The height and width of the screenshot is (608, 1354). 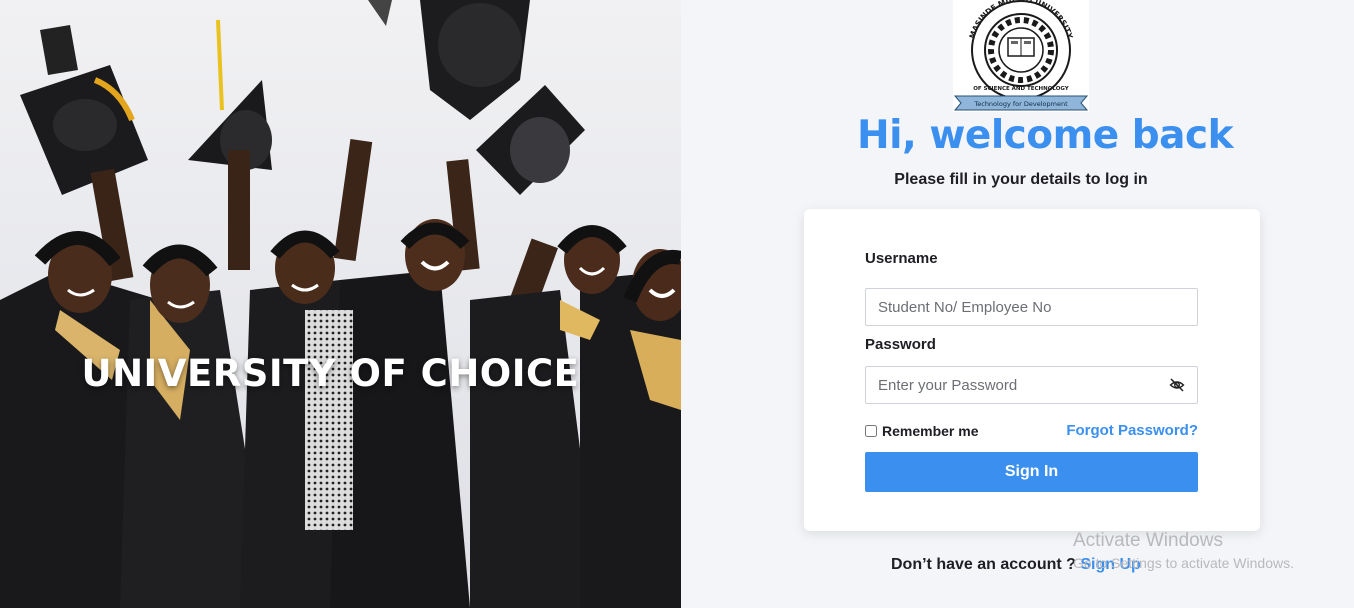 I want to click on remember-me: Remember me, so click(x=922, y=431).